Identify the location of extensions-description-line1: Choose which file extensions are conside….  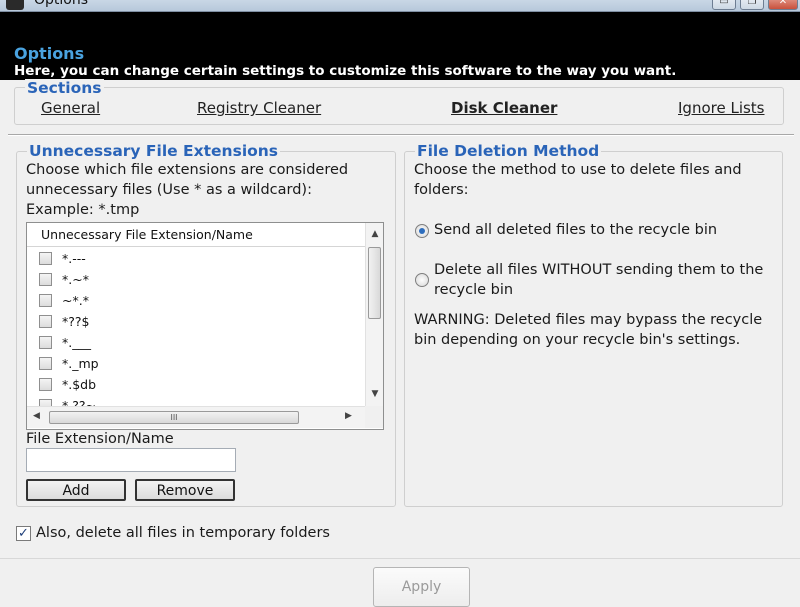
(187, 170).